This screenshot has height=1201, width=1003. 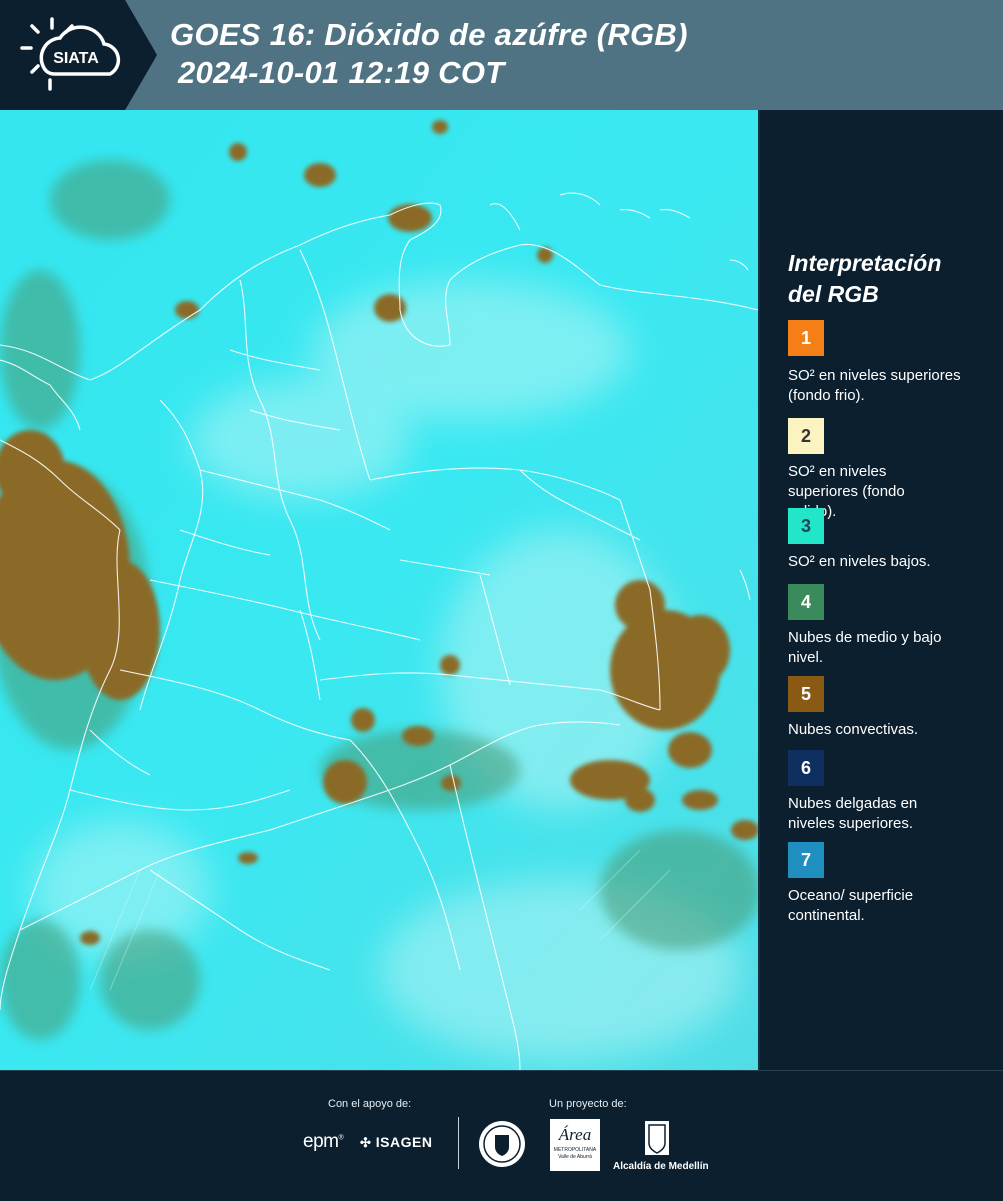 I want to click on area-sub2-text: Valle de Aburrá, so click(x=575, y=1157).